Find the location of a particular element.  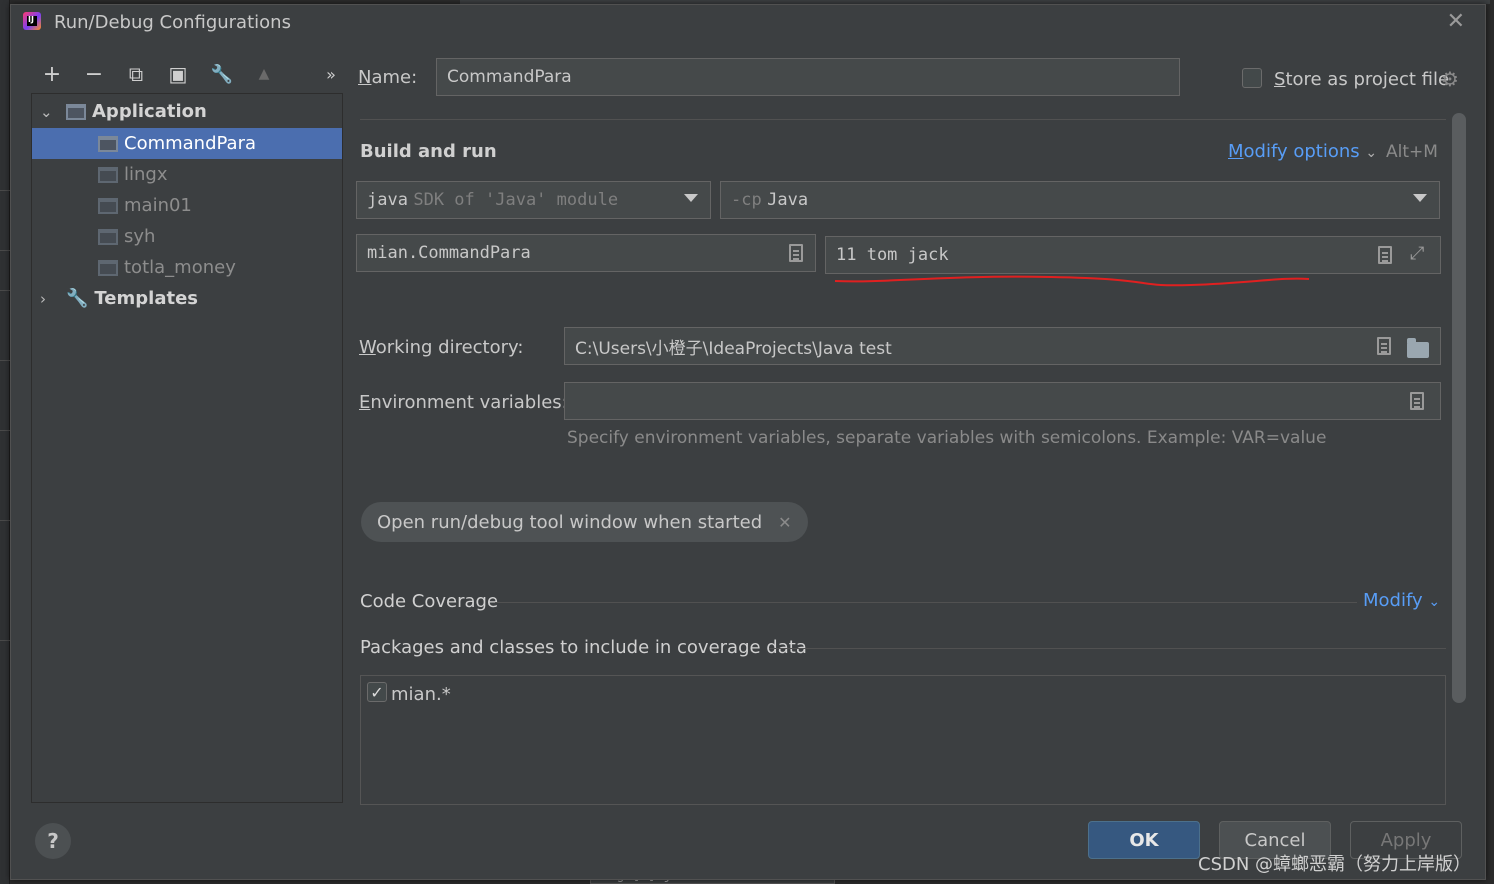

chevron-right-icon: › is located at coordinates (47, 299).